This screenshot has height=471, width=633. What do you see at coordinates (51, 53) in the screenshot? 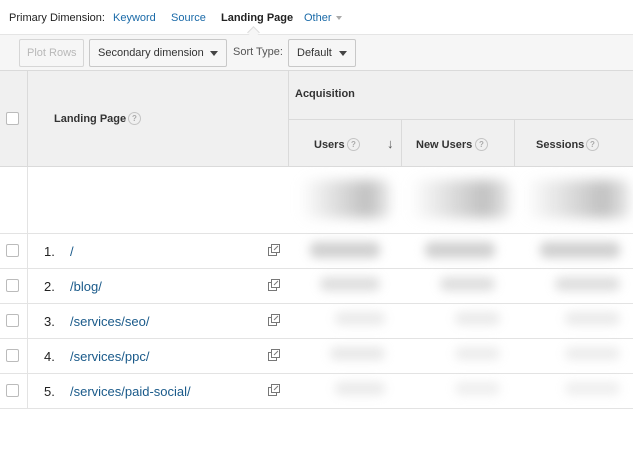
I see `plot-rows-button: Plot Rows` at bounding box center [51, 53].